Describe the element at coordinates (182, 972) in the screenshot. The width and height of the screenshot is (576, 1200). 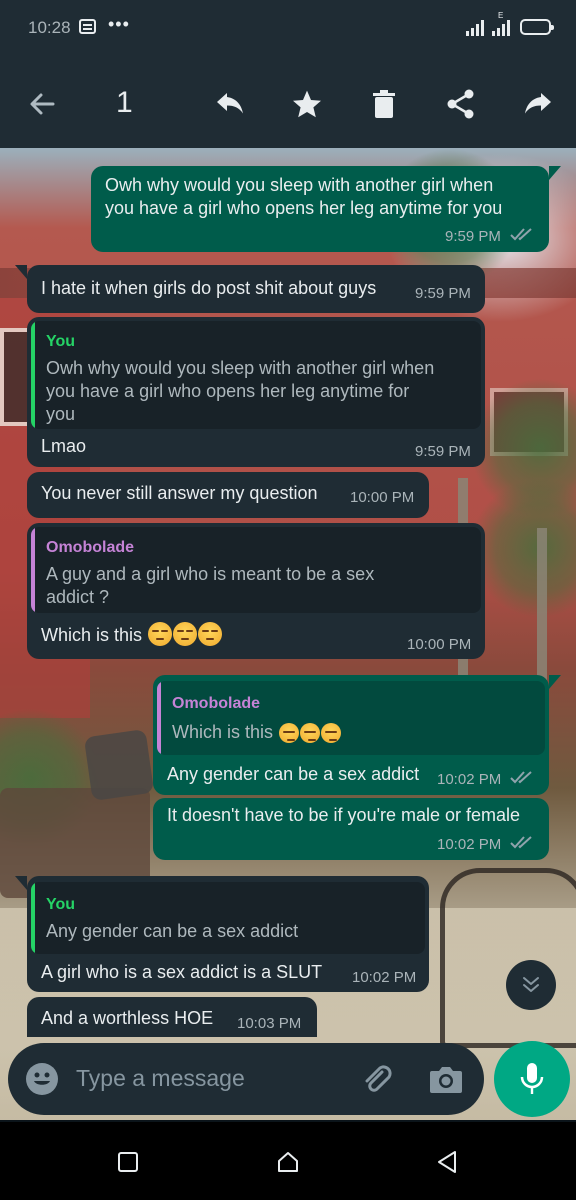
I see `message-text: A girl who is a sex addict is a SLUT` at that location.